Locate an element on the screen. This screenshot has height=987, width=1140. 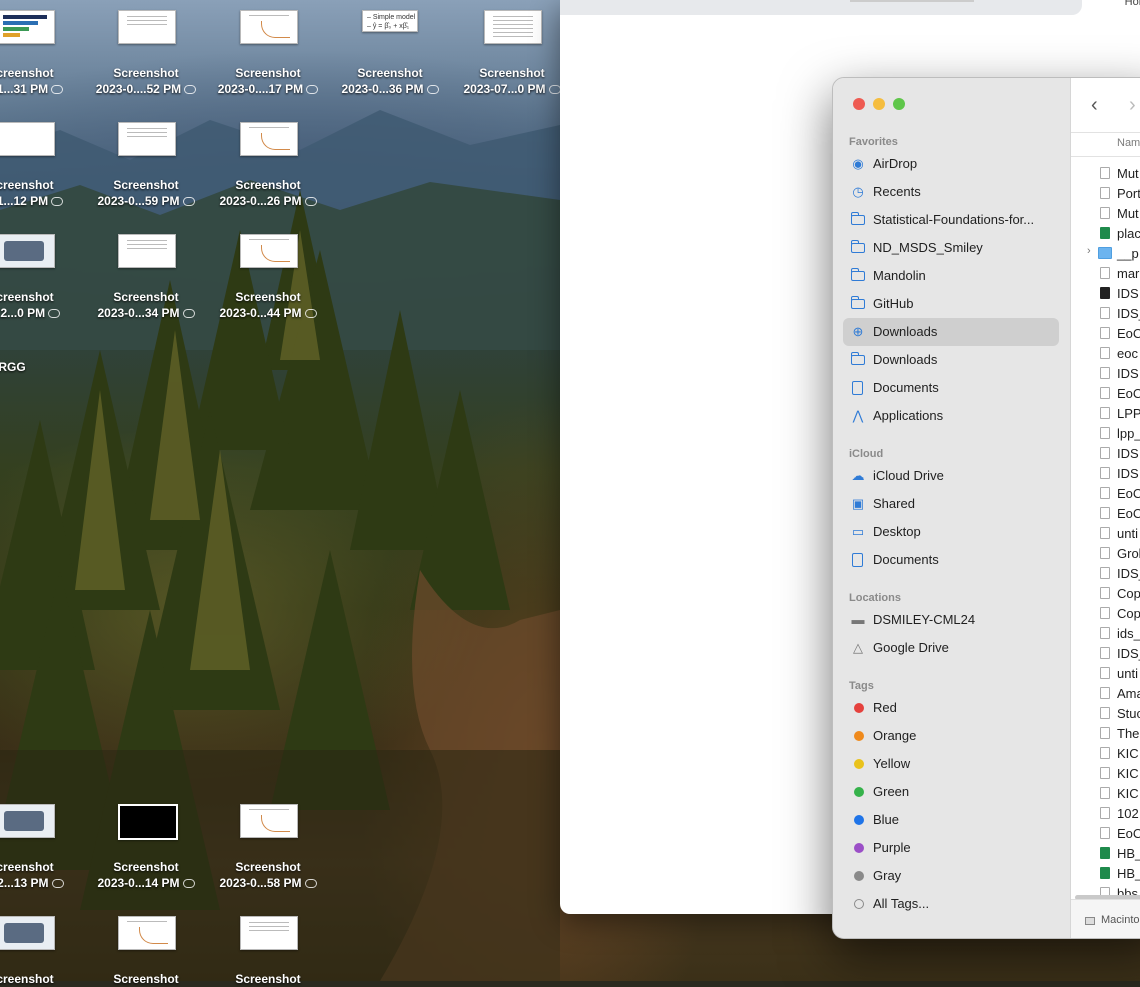
tag-item-blue: Blue is located at coordinates (951, 820).